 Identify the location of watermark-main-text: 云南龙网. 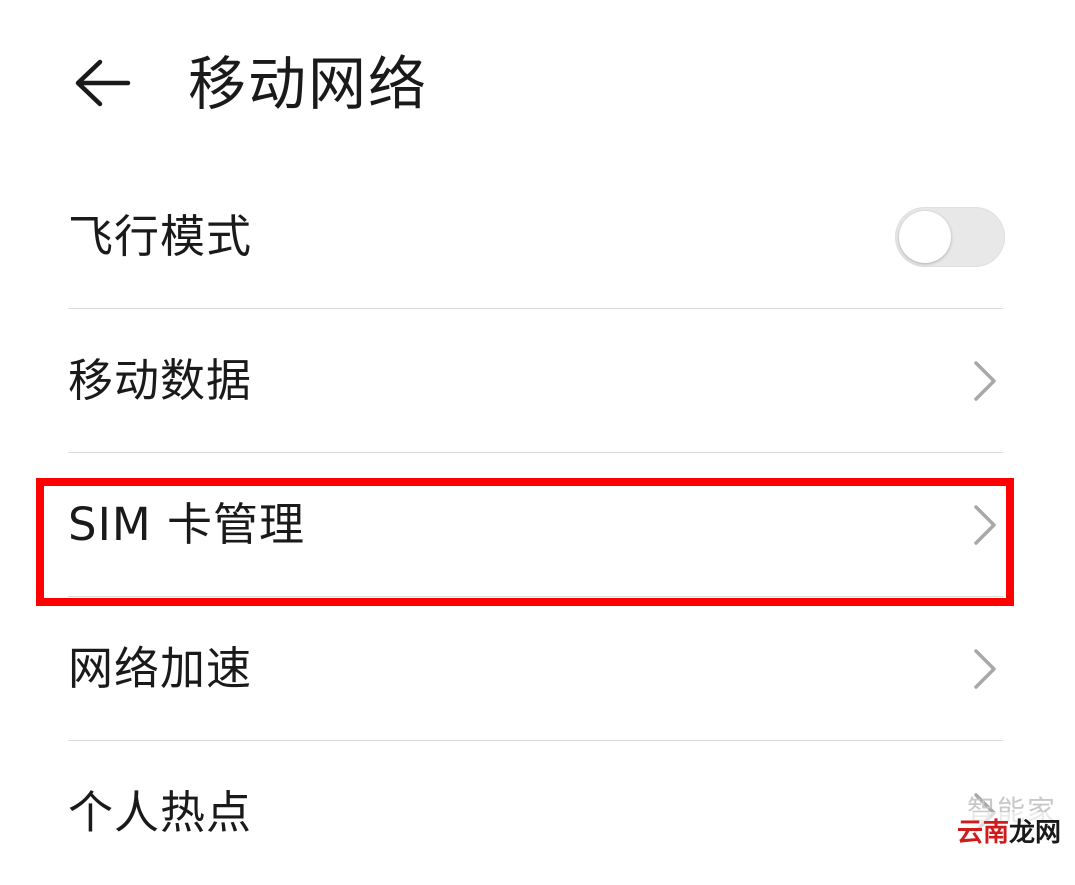
(1008, 830).